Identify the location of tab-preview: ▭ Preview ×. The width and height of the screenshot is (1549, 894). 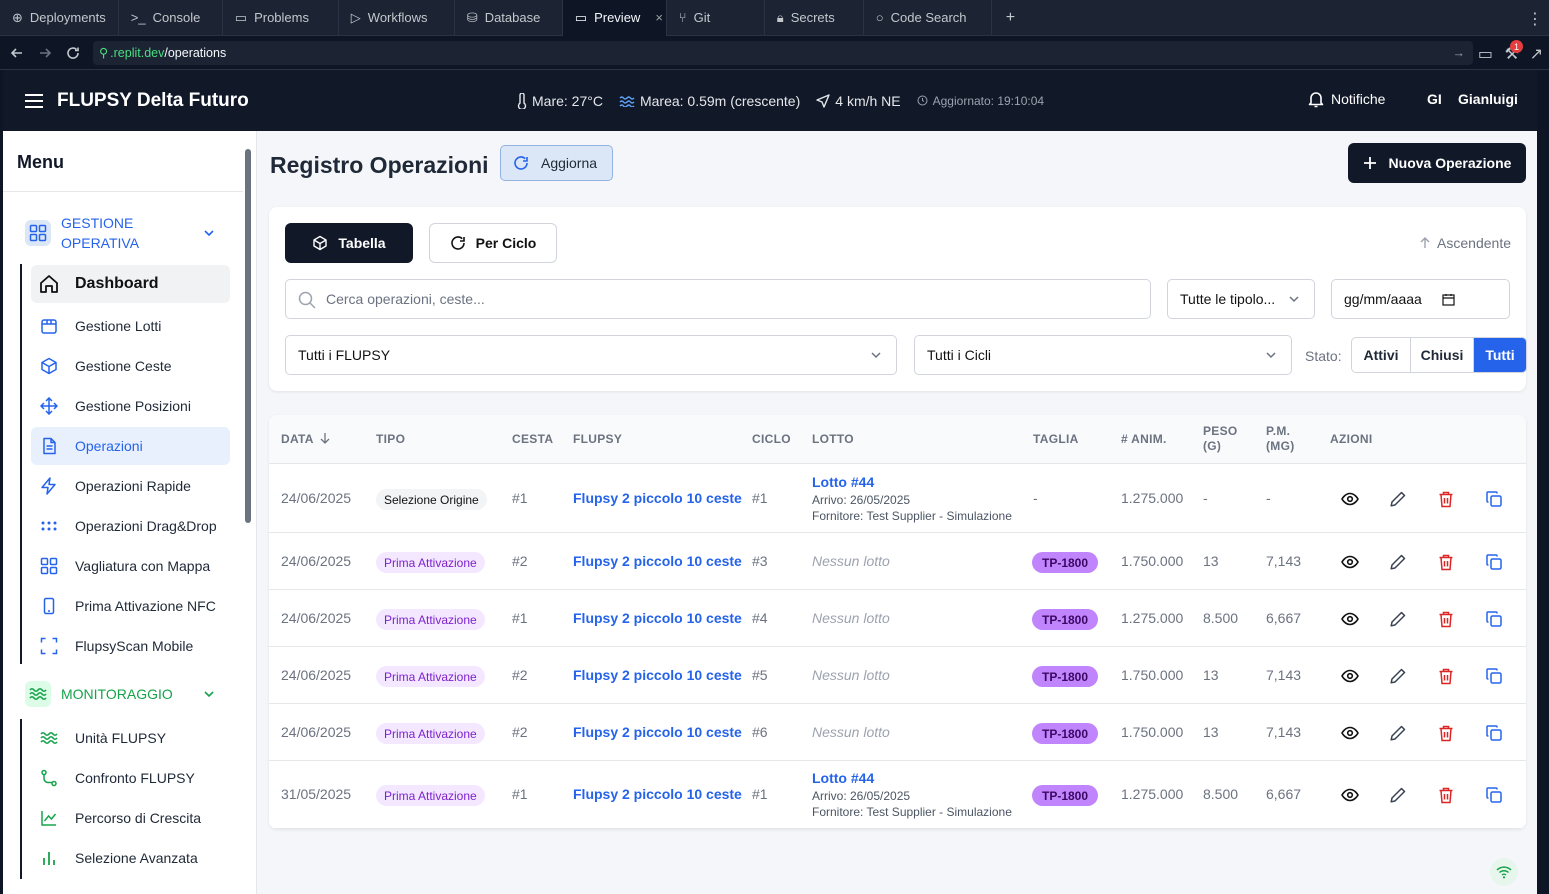
(614, 18).